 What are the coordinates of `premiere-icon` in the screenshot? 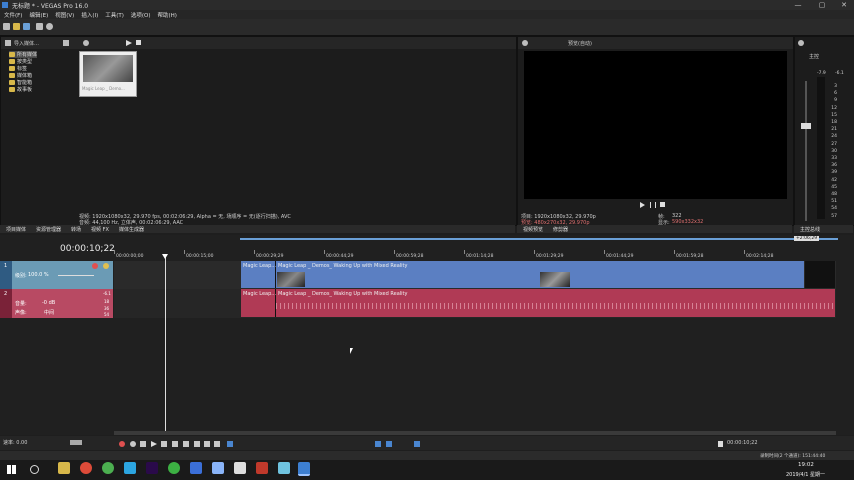 It's located at (152, 468).